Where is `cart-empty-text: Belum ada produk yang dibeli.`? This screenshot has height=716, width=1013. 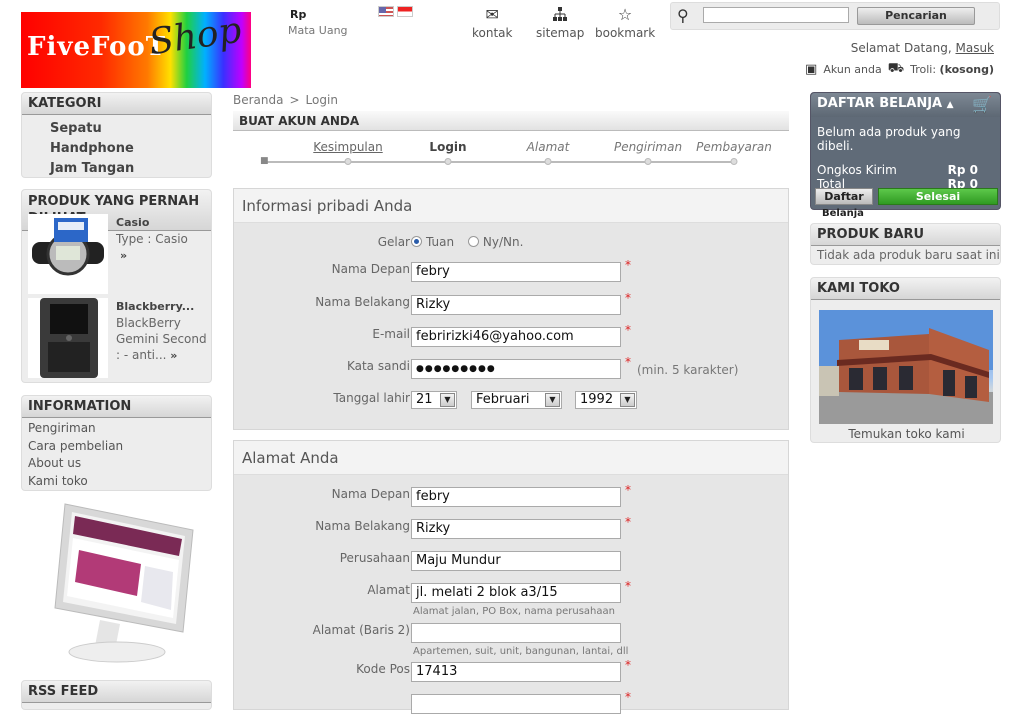 cart-empty-text: Belum ada produk yang dibeli. is located at coordinates (889, 139).